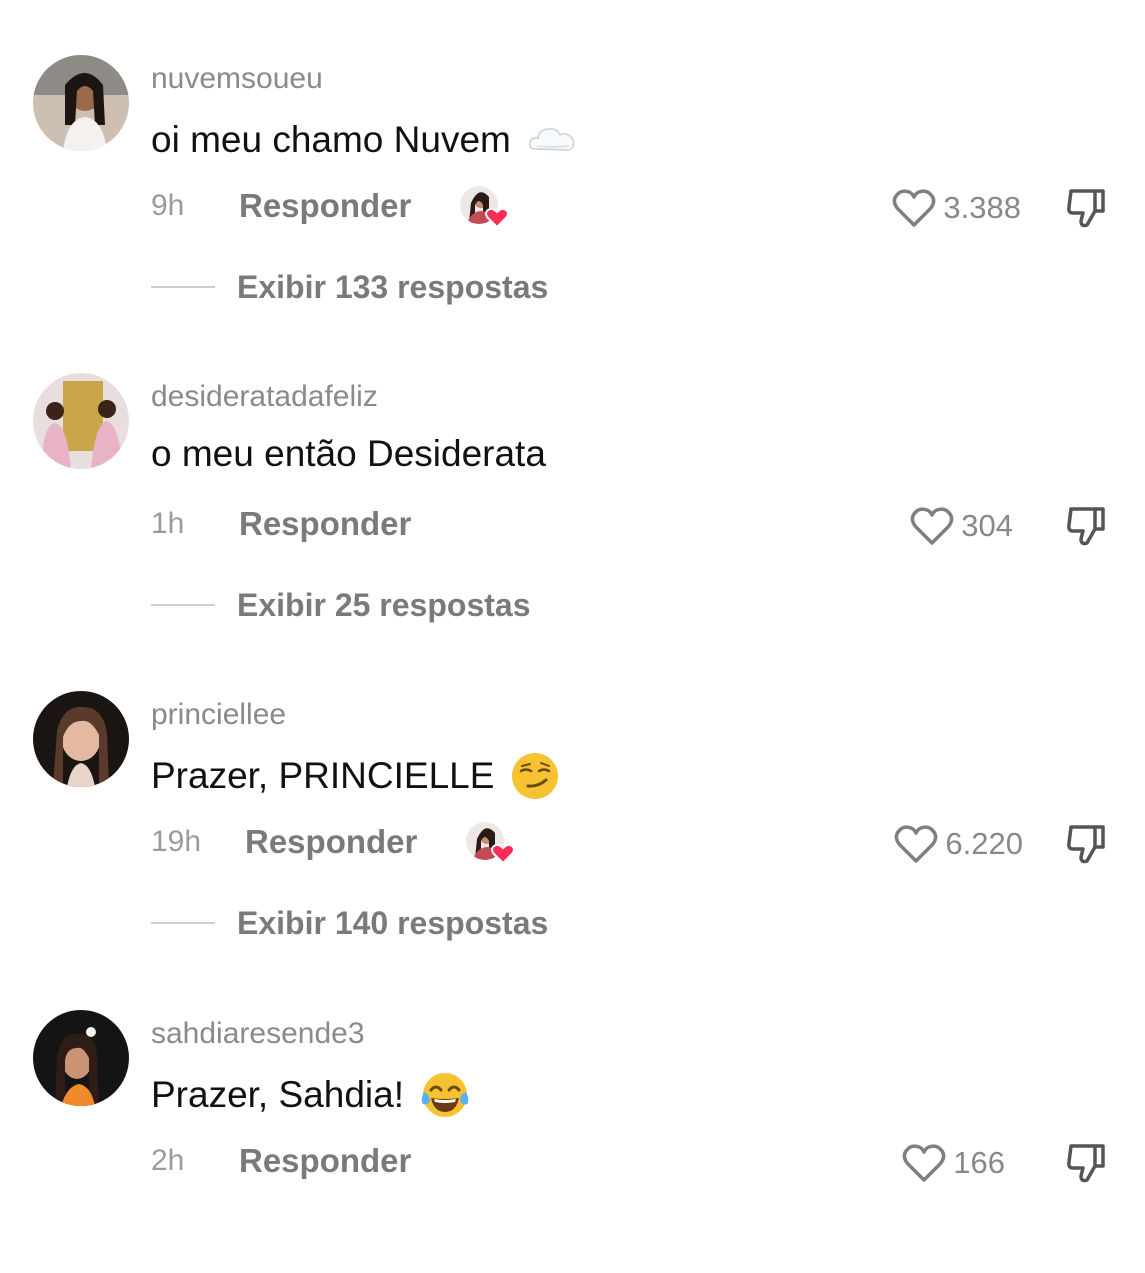 This screenshot has height=1273, width=1145. I want to click on comment-text: o meu então Desiderata, so click(348, 454).